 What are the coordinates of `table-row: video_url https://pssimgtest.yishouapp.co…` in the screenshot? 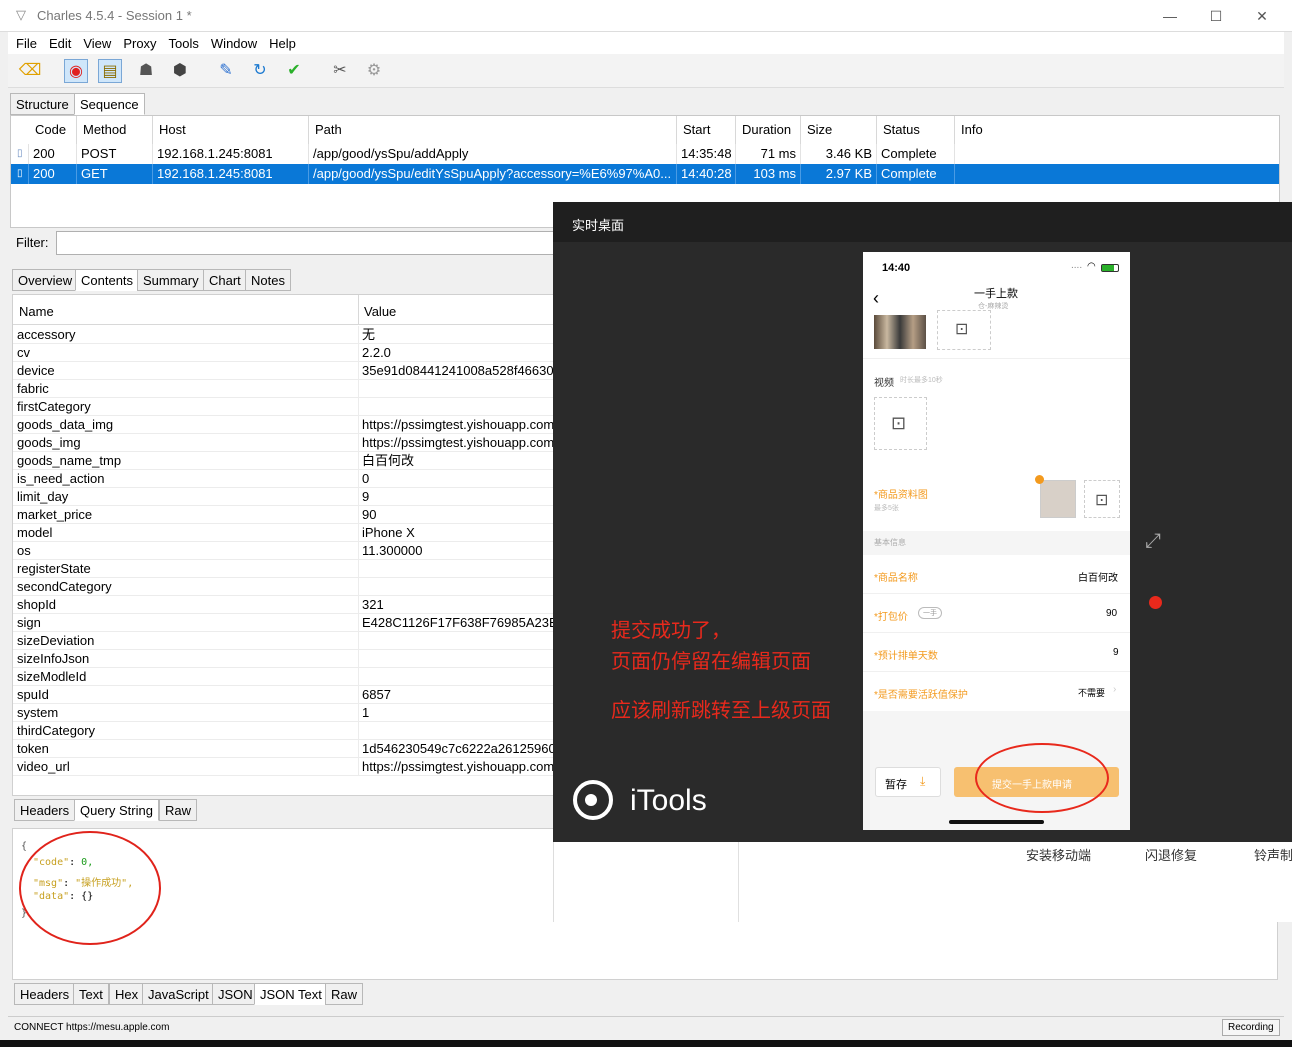 It's located at (283, 767).